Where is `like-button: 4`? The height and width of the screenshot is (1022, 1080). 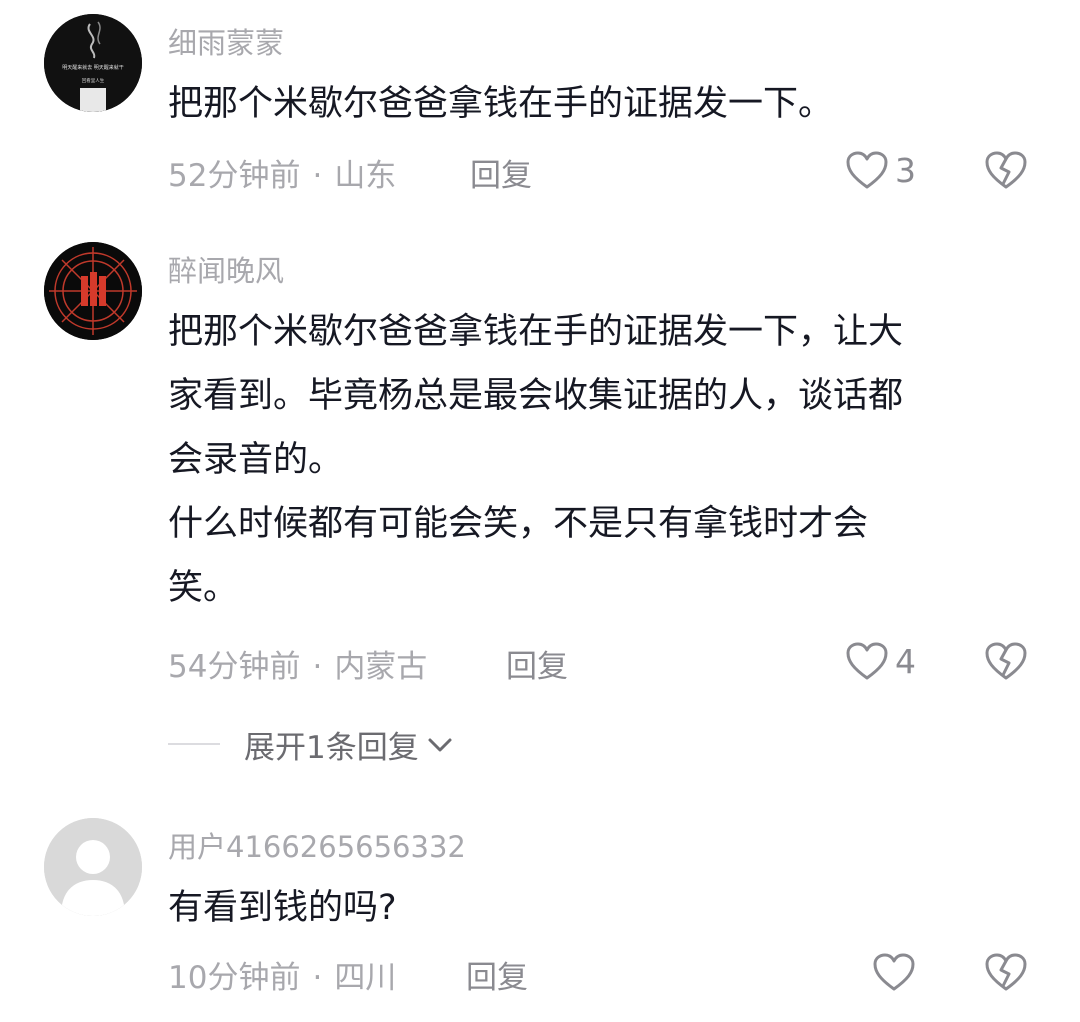 like-button: 4 is located at coordinates (880, 661).